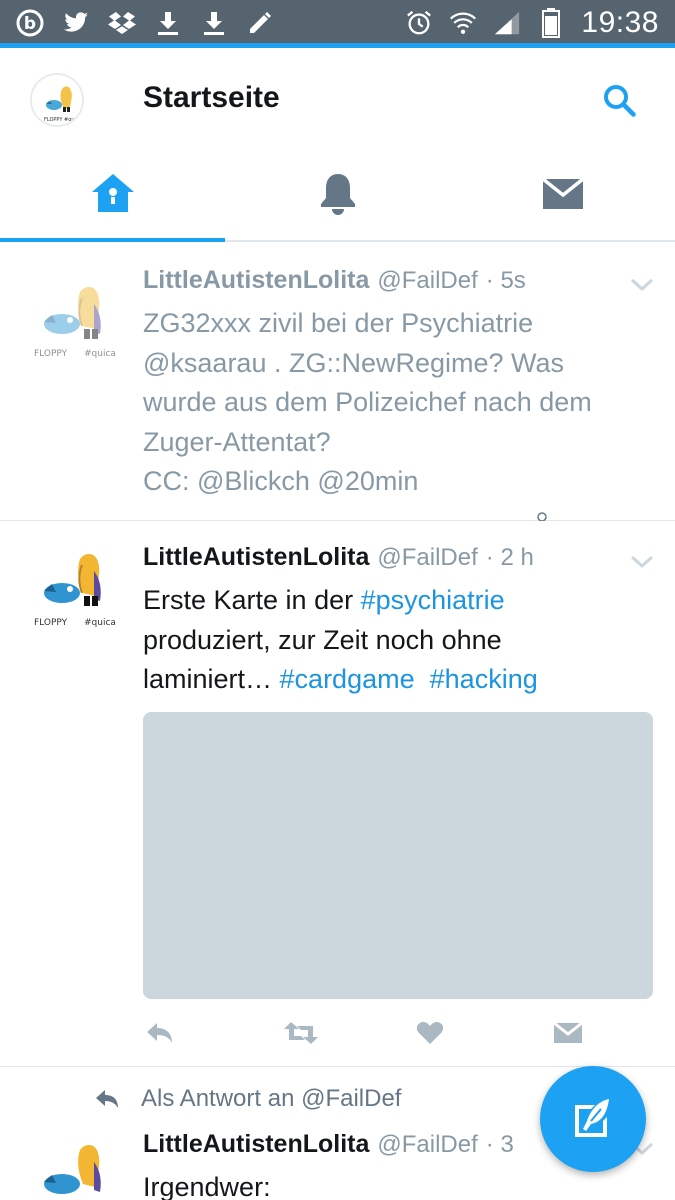 The image size is (675, 1200). I want to click on tweet-header: LittleAutistenLolita @FailDef · 3, so click(328, 1144).